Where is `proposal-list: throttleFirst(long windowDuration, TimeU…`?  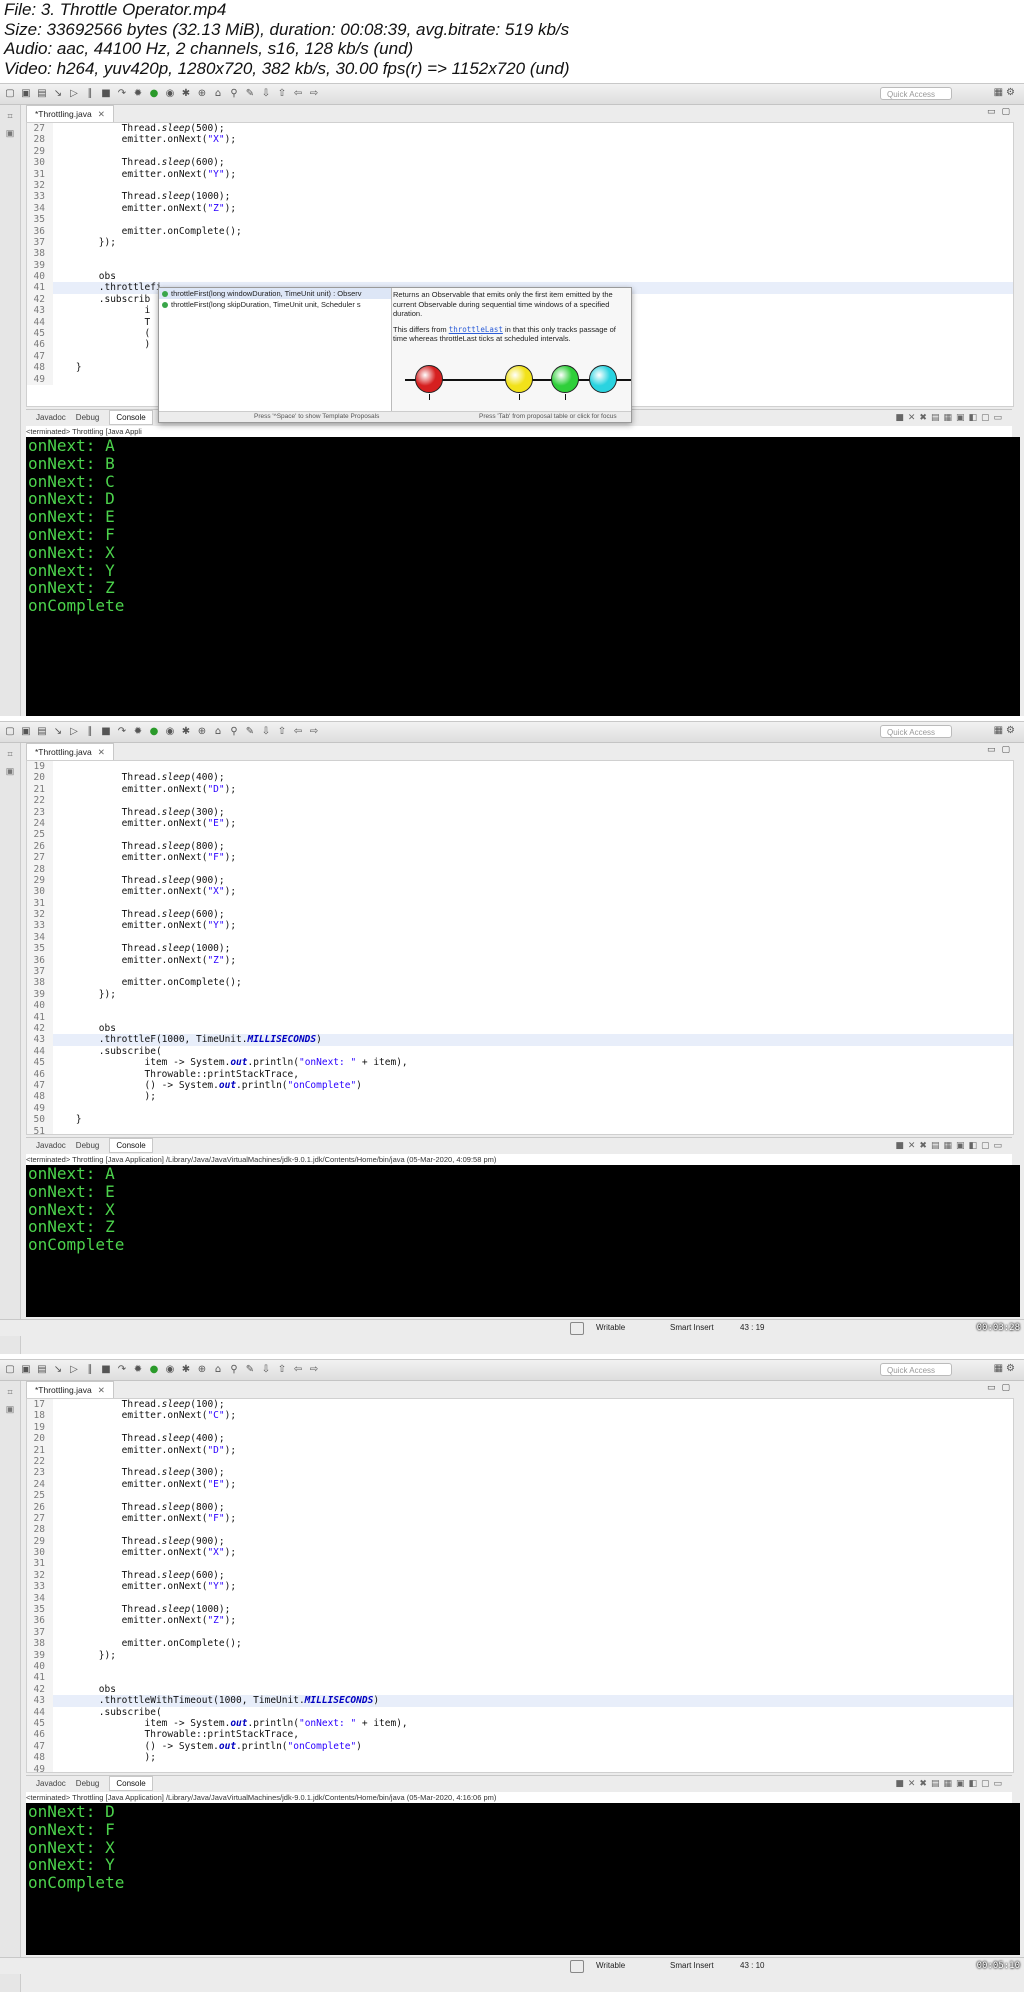
proposal-list: throttleFirst(long windowDuration, TimeU… is located at coordinates (275, 350).